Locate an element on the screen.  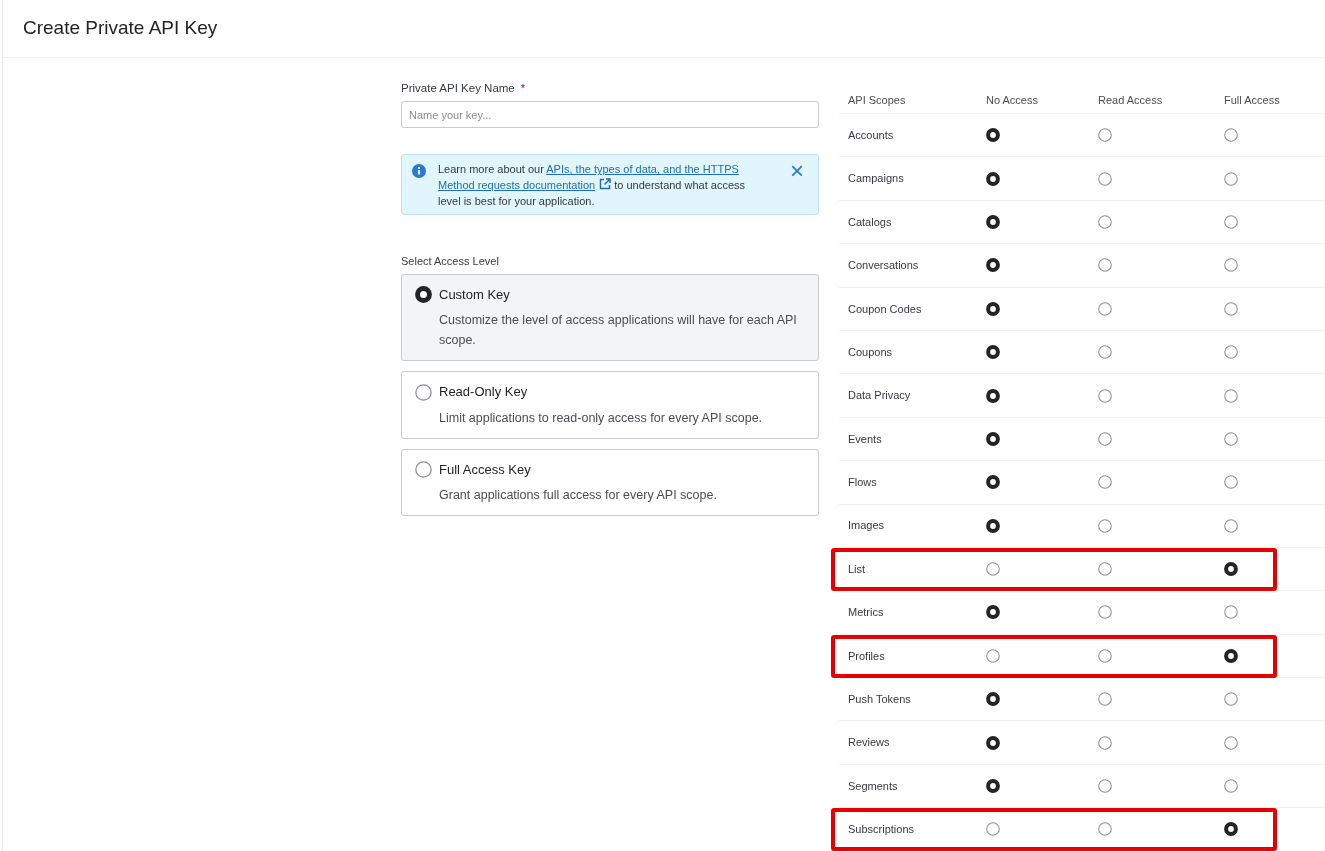
documentation-link: Method requests documentation is located at coordinates (517, 185).